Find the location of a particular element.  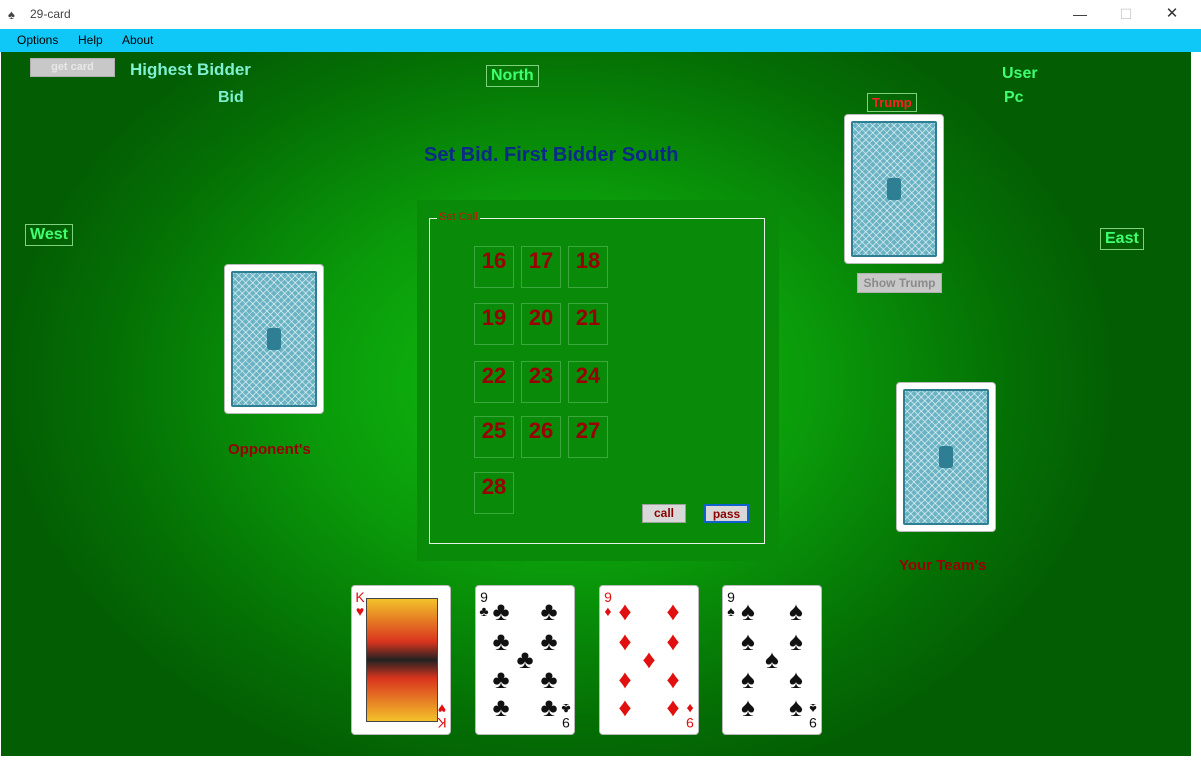

bid-23-button: 23 is located at coordinates (541, 382).